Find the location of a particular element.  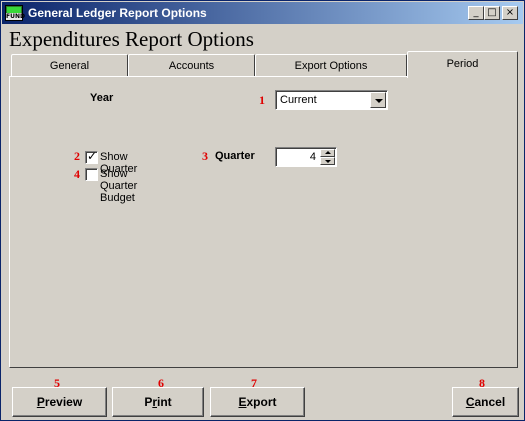

quarter-label: Quarter is located at coordinates (235, 156).